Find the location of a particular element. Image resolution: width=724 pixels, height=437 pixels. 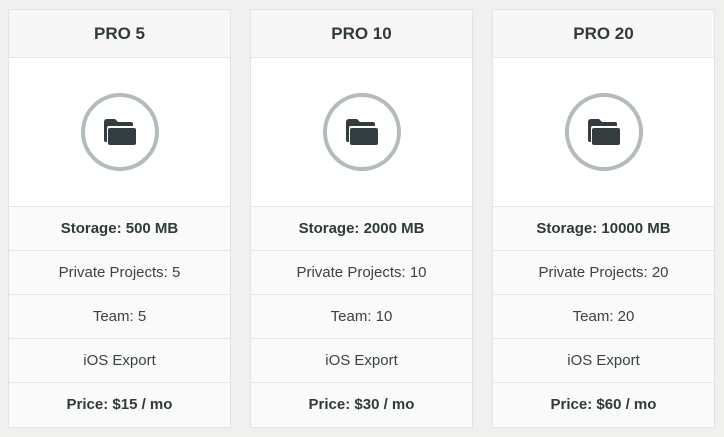

storage-row: Storage: 2000 MB is located at coordinates (361, 229).